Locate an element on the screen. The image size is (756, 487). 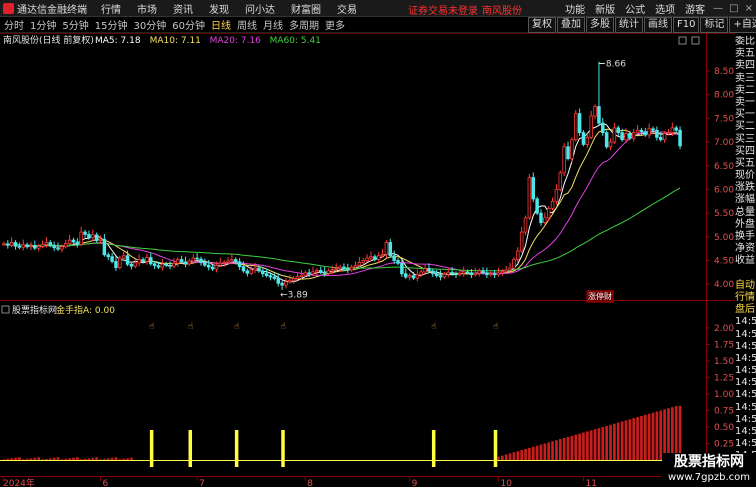
side-label-20: 自动 is located at coordinates (745, 285).